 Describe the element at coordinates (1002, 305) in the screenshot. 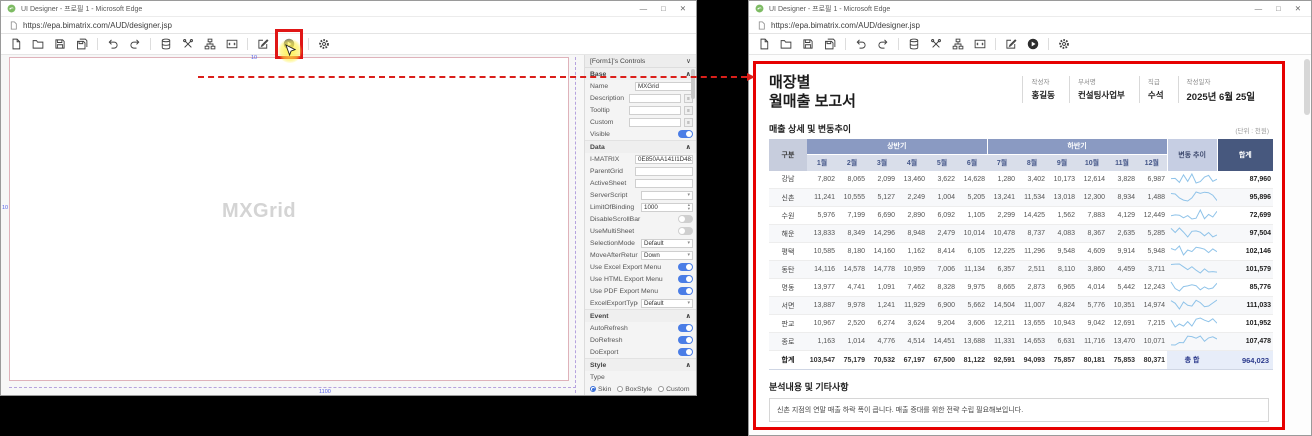

I see `value-cell: 14,504` at that location.